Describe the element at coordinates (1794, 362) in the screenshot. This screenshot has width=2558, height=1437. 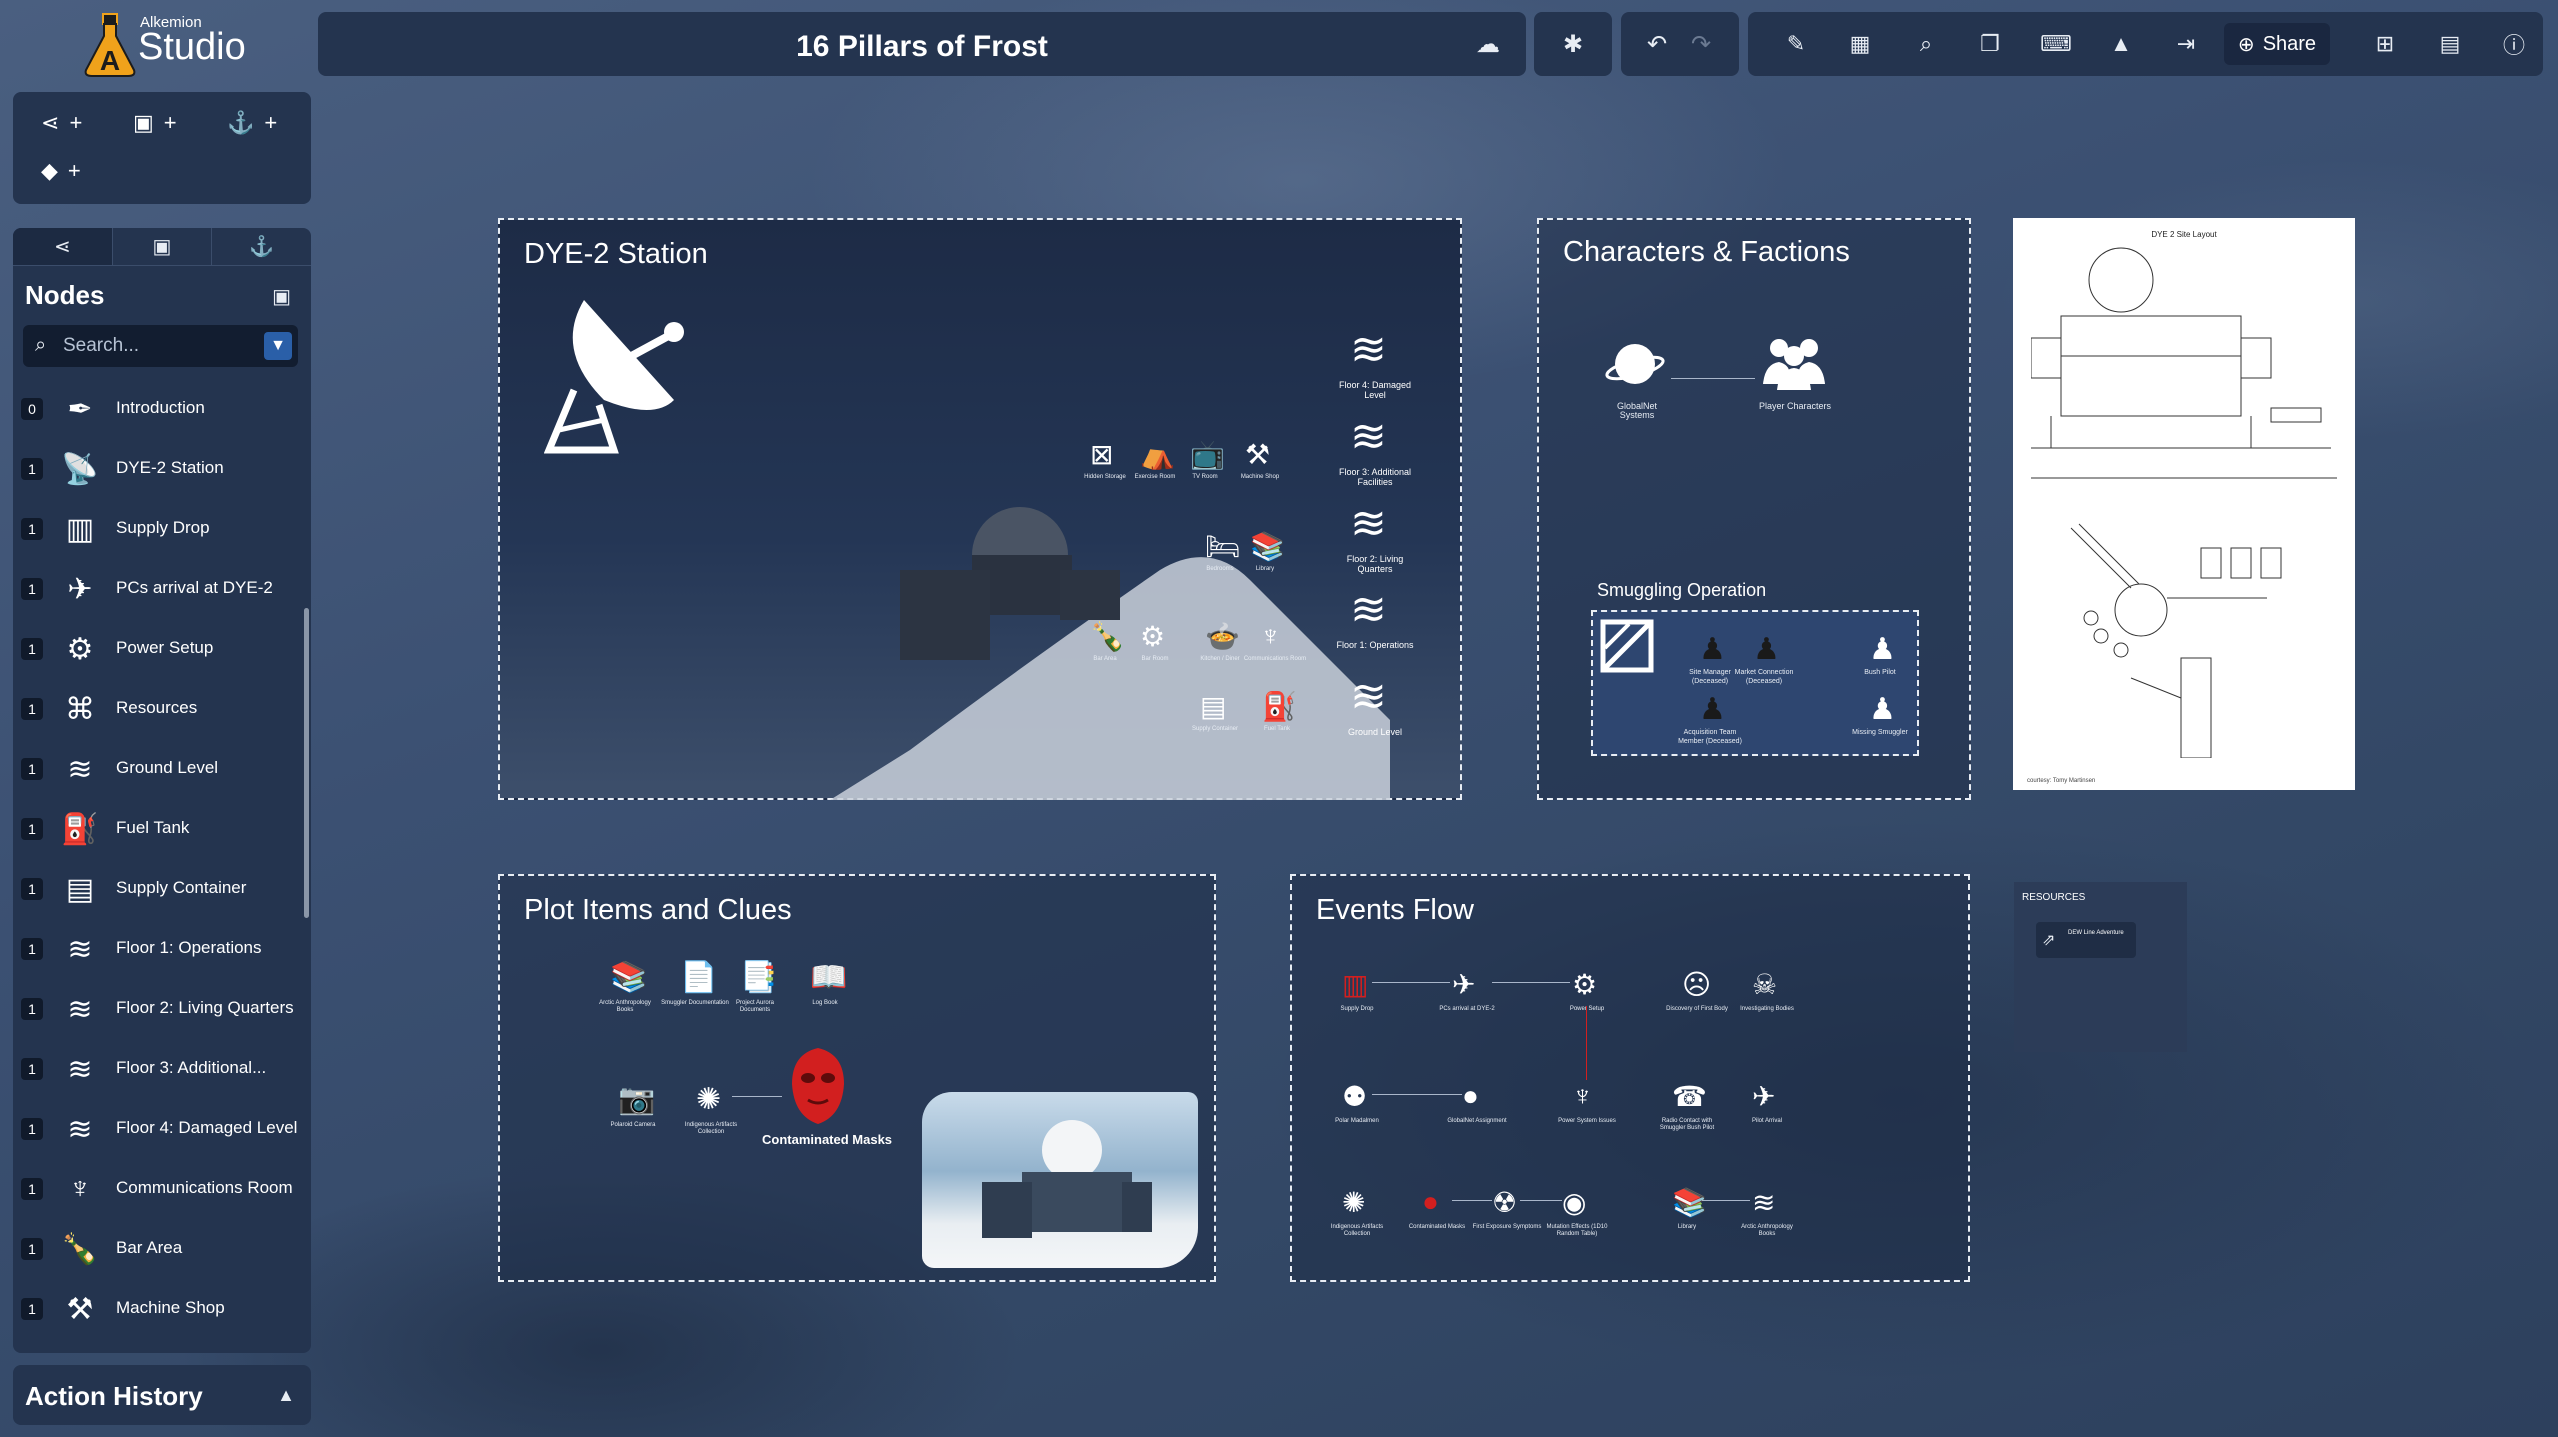
I see `users-icon` at that location.